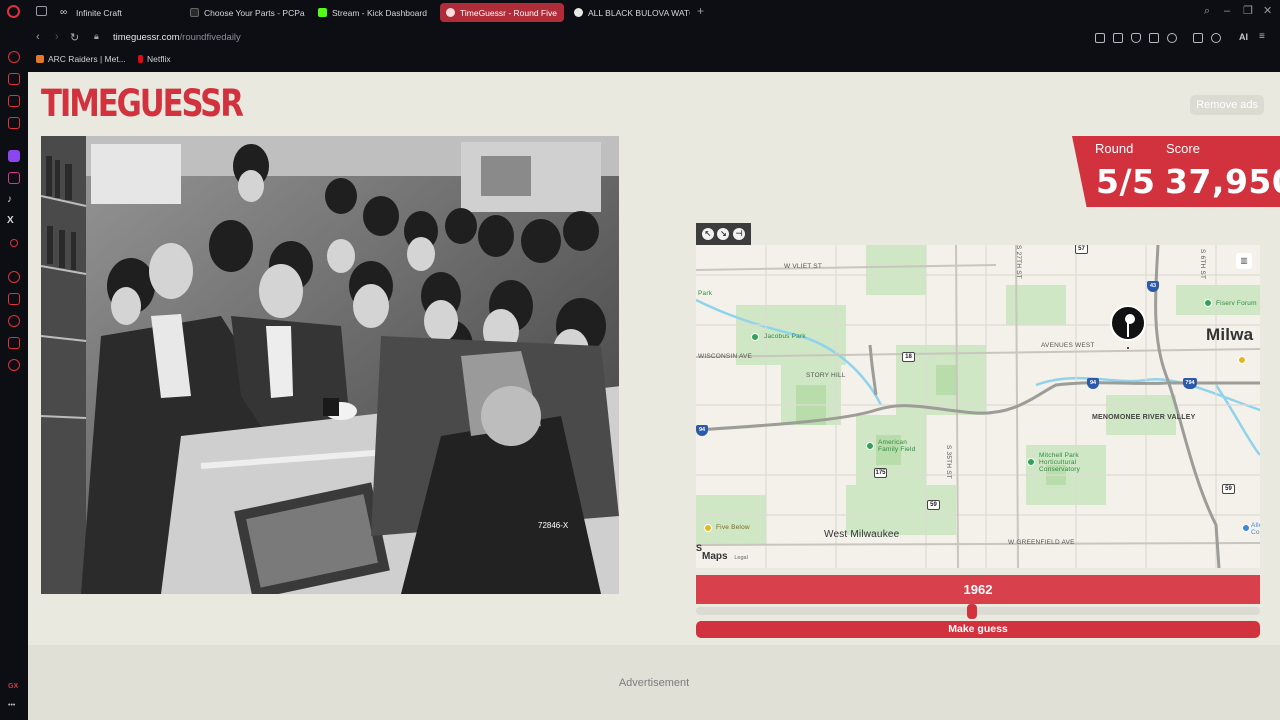 This screenshot has height=720, width=1280. Describe the element at coordinates (1068, 345) in the screenshot. I see `map-label-avenues-west: AVENUES WEST` at that location.